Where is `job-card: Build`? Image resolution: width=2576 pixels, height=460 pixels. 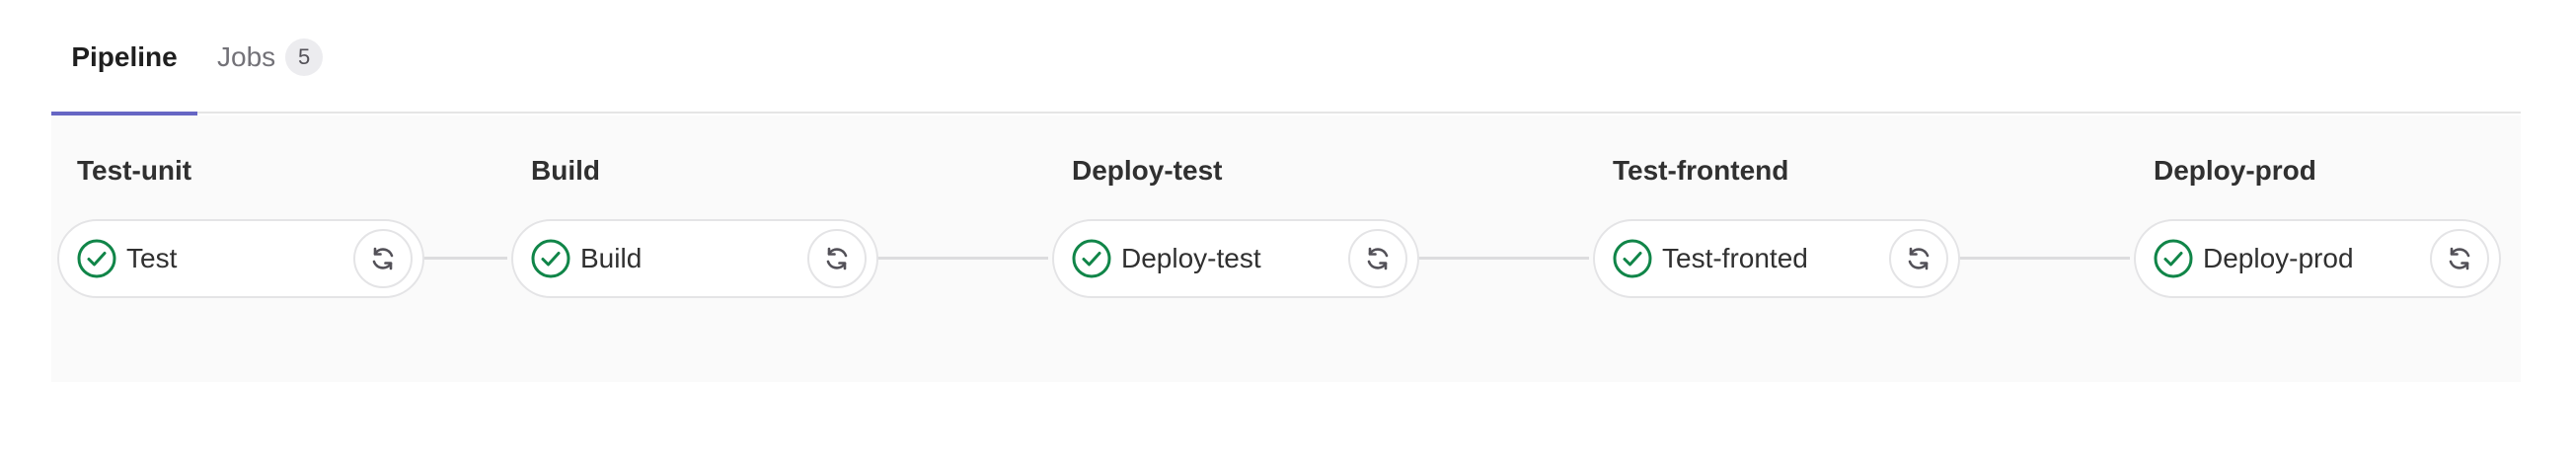 job-card: Build is located at coordinates (695, 258).